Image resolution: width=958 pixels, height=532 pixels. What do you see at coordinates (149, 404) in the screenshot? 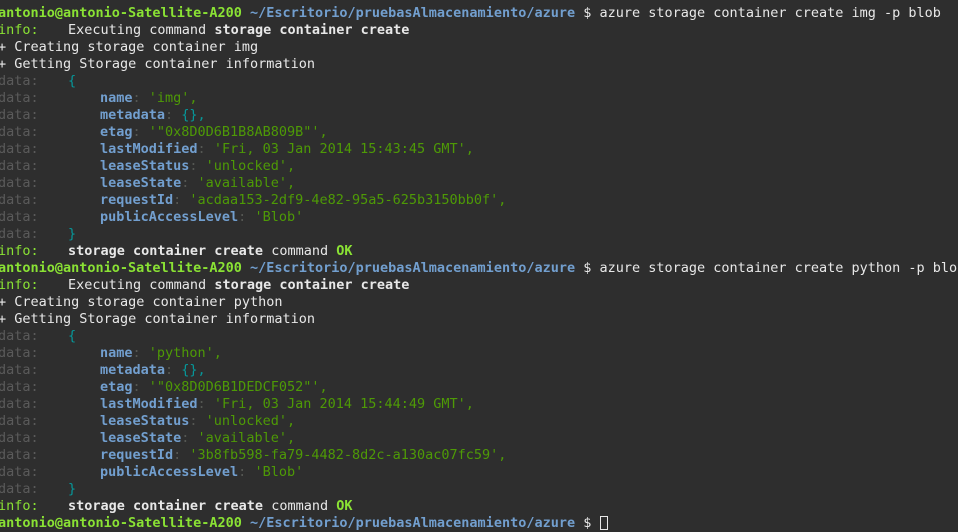
I see `field-key: lastModified` at bounding box center [149, 404].